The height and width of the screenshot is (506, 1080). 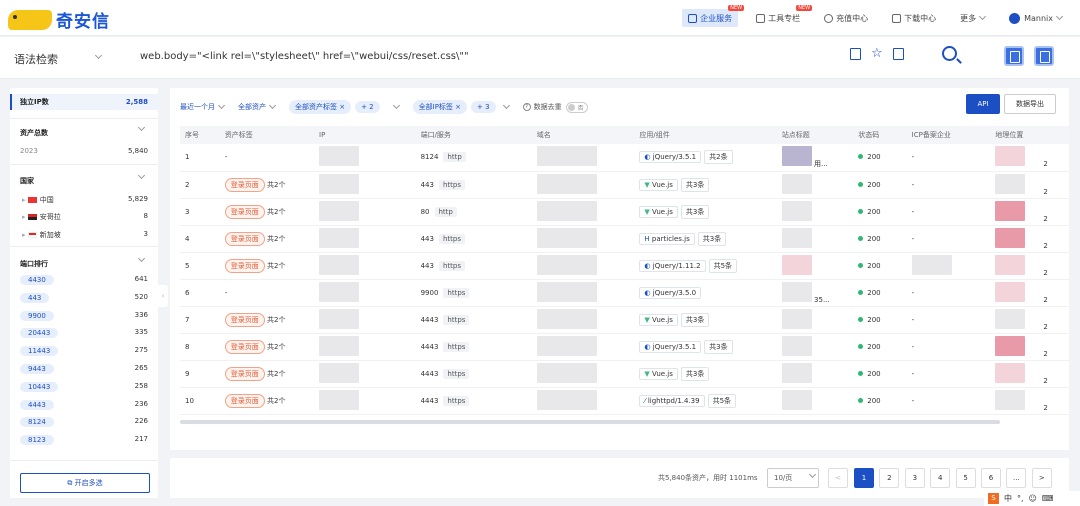 I want to click on column-header: 应用/组件, so click(x=705, y=135).